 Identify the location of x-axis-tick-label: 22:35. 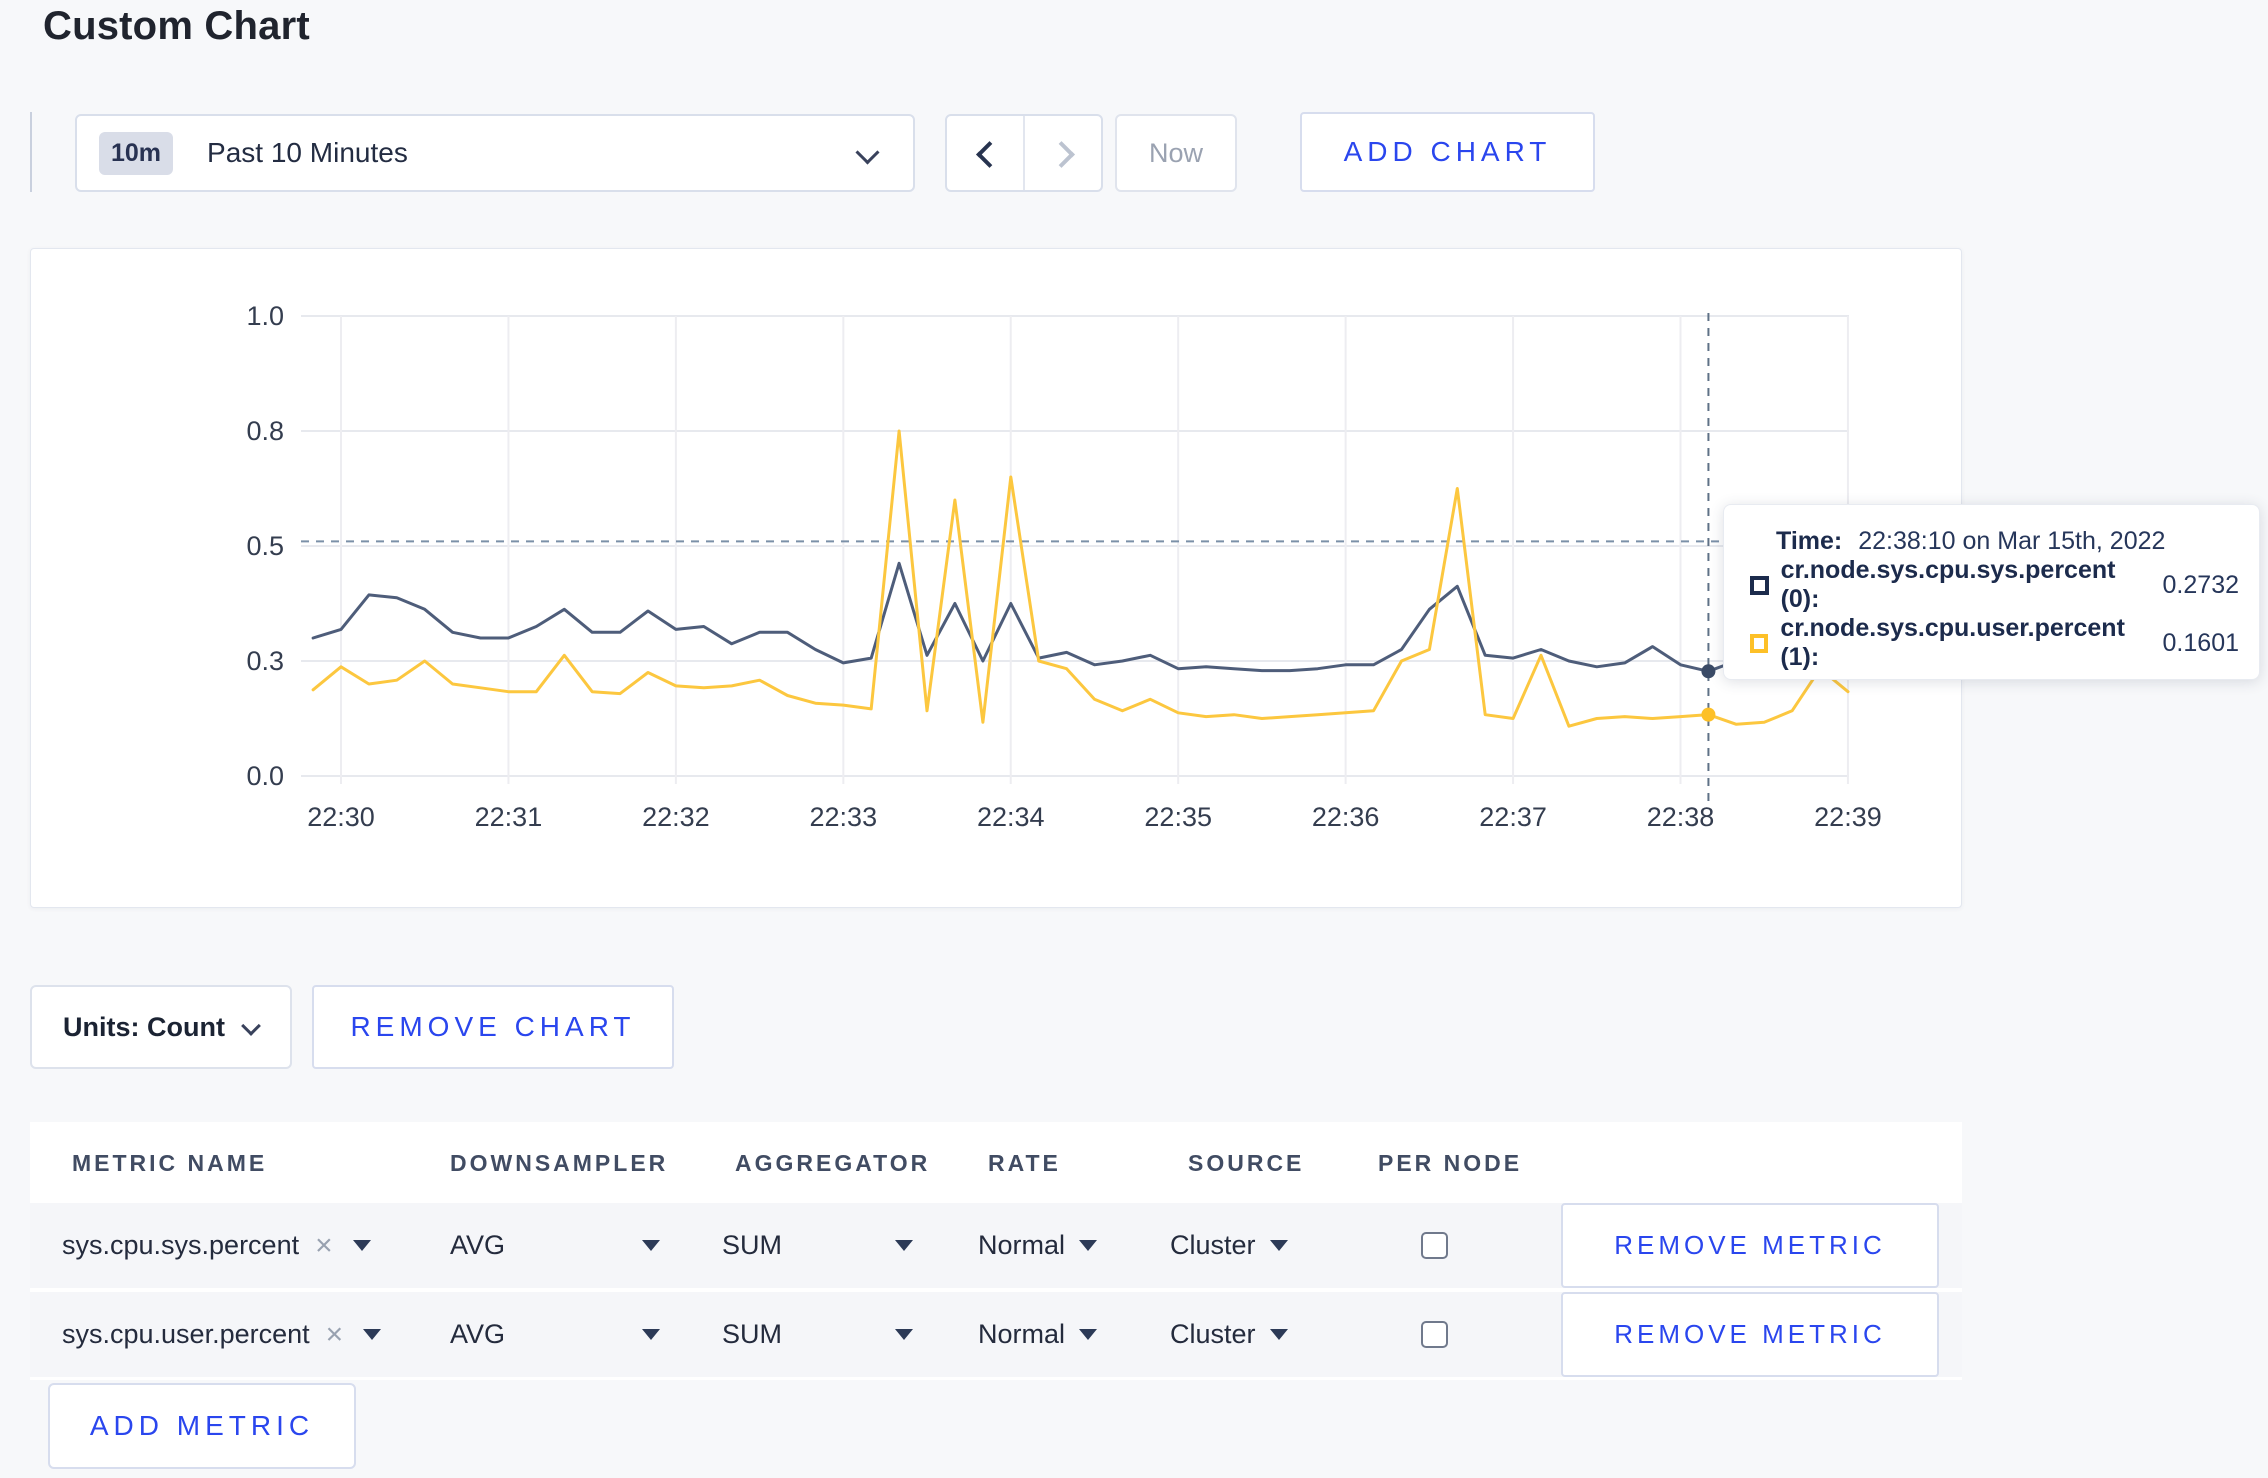
(1178, 817).